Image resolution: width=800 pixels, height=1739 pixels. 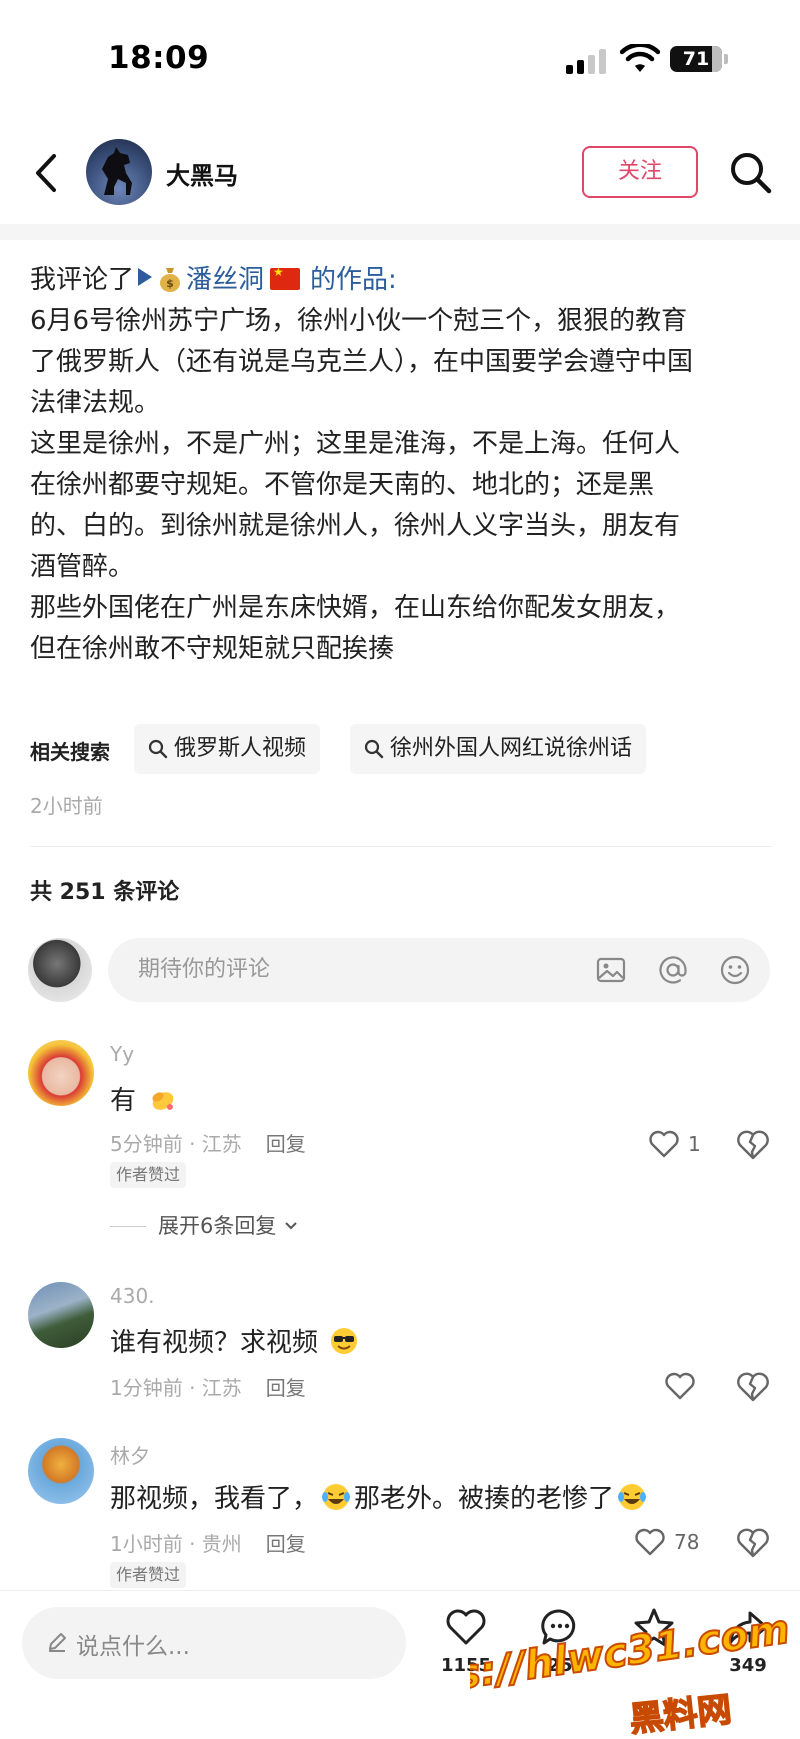 I want to click on cellular-signal-icon, so click(x=588, y=61).